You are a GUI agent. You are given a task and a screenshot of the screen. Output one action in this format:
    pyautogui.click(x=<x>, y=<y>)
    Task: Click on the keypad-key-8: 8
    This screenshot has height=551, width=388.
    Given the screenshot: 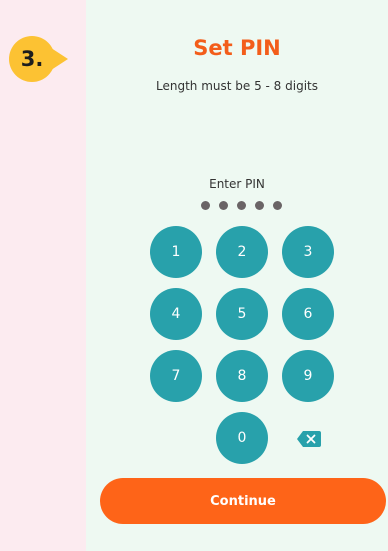 What is the action you would take?
    pyautogui.click(x=242, y=376)
    